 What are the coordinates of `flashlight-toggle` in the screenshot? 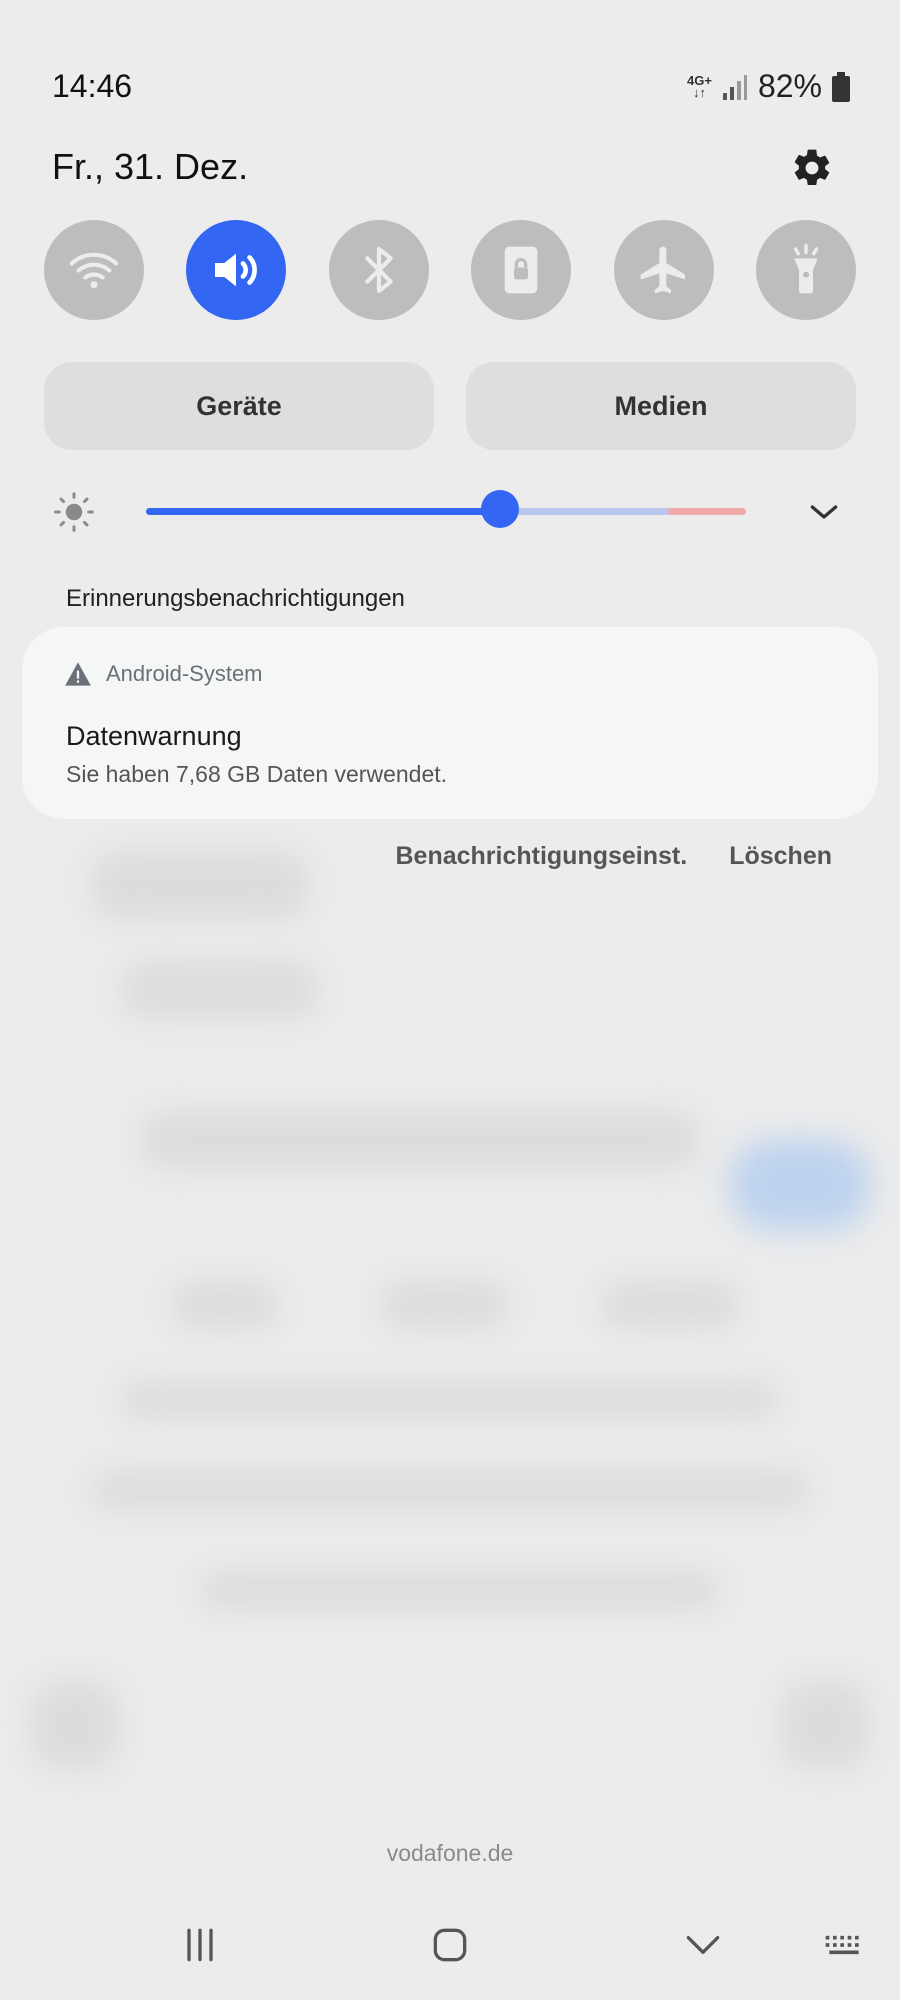 It's located at (805, 270).